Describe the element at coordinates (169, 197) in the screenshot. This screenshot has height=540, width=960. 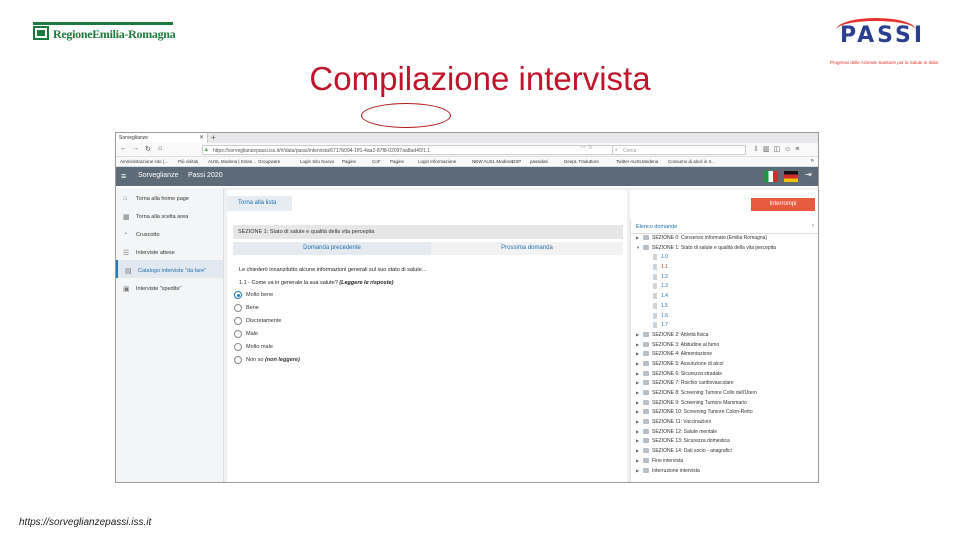
I see `sidebar-item: ⌂ Torna alla home page` at that location.